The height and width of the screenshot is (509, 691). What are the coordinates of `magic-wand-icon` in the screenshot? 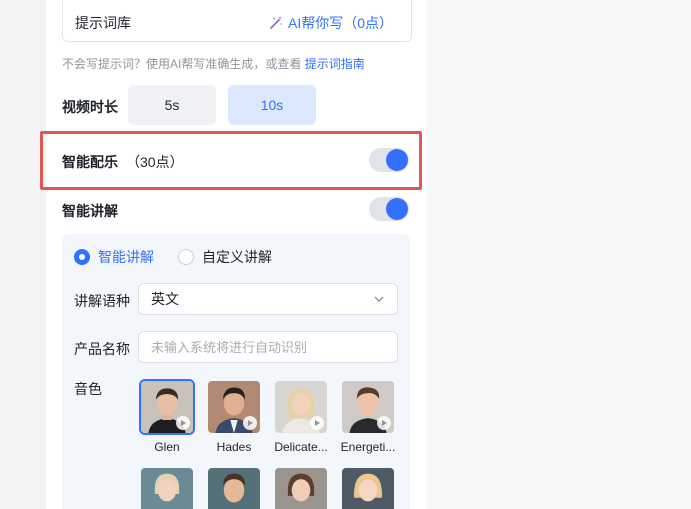 It's located at (276, 22).